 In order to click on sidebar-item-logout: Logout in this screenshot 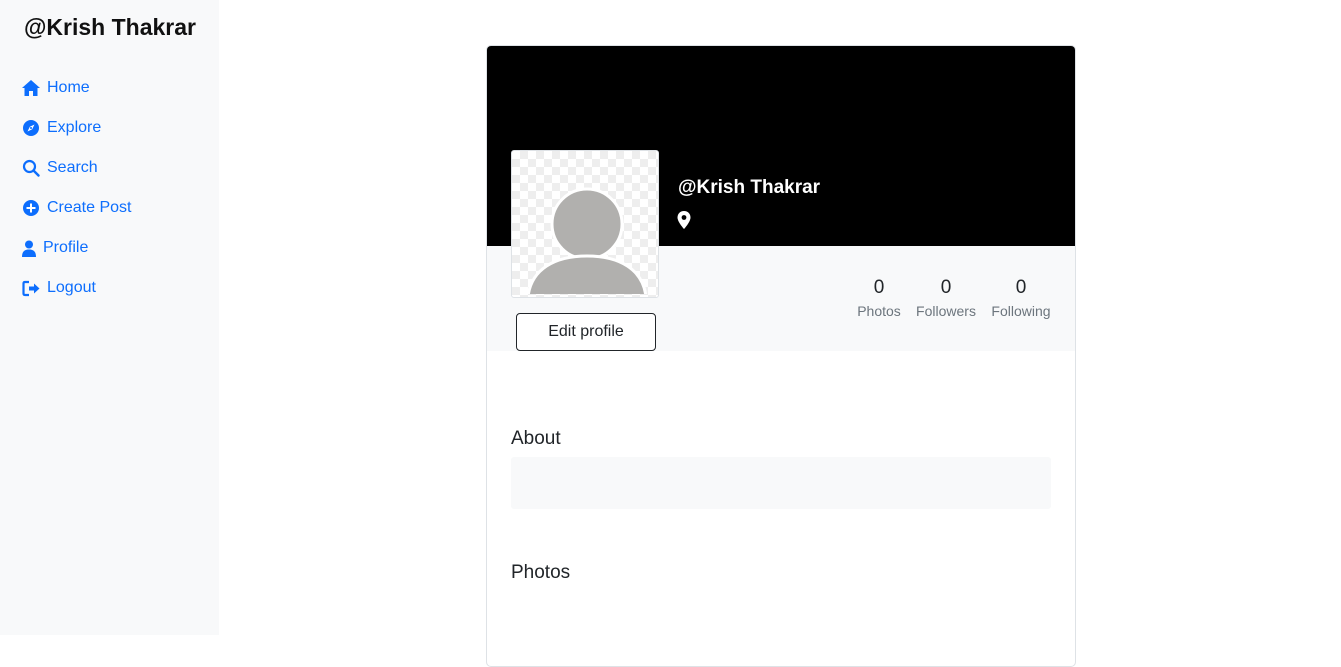, I will do `click(76, 288)`.